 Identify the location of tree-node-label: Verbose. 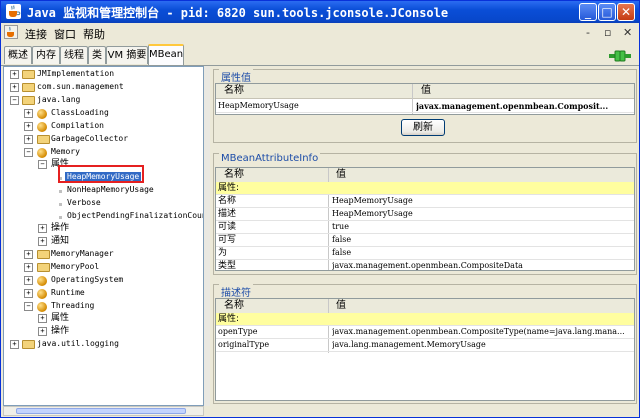
(84, 202).